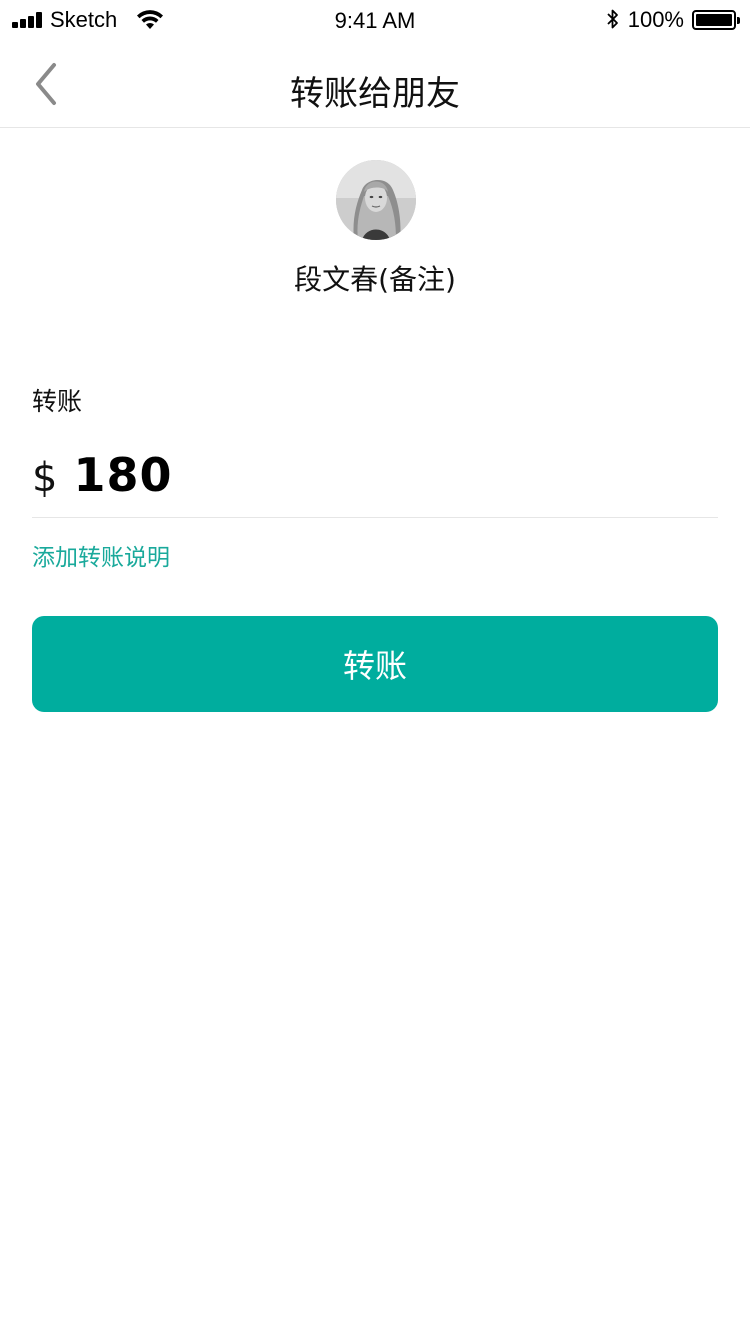 The image size is (750, 1334). What do you see at coordinates (45, 478) in the screenshot?
I see `currency-symbol: $` at bounding box center [45, 478].